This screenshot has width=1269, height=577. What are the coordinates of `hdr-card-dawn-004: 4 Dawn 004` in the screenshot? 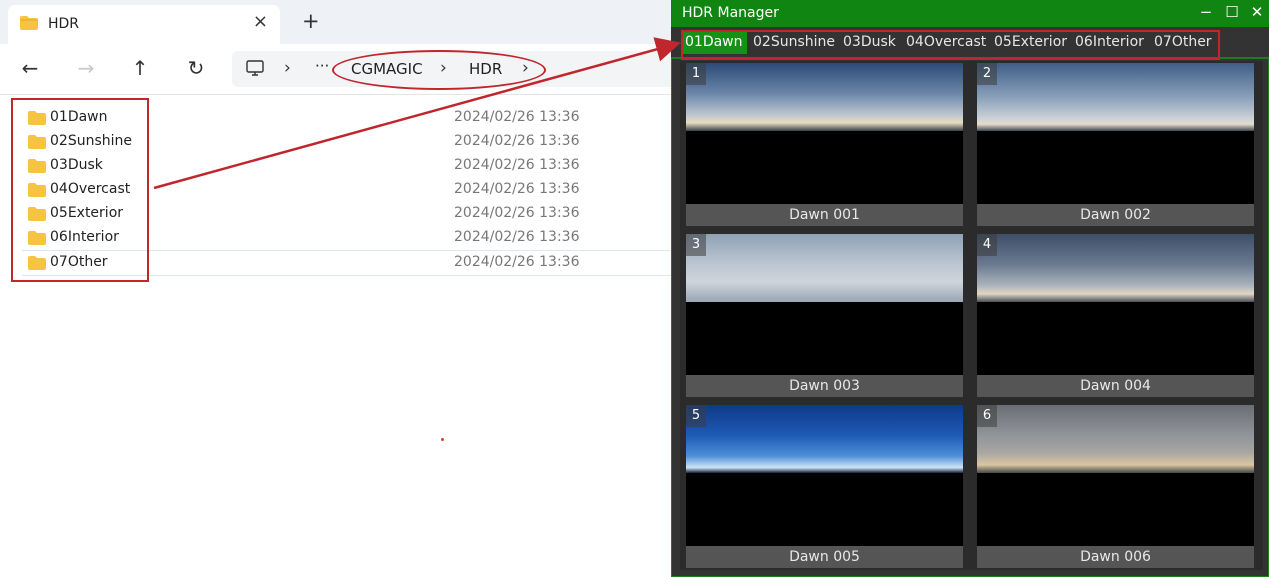 It's located at (1115, 315).